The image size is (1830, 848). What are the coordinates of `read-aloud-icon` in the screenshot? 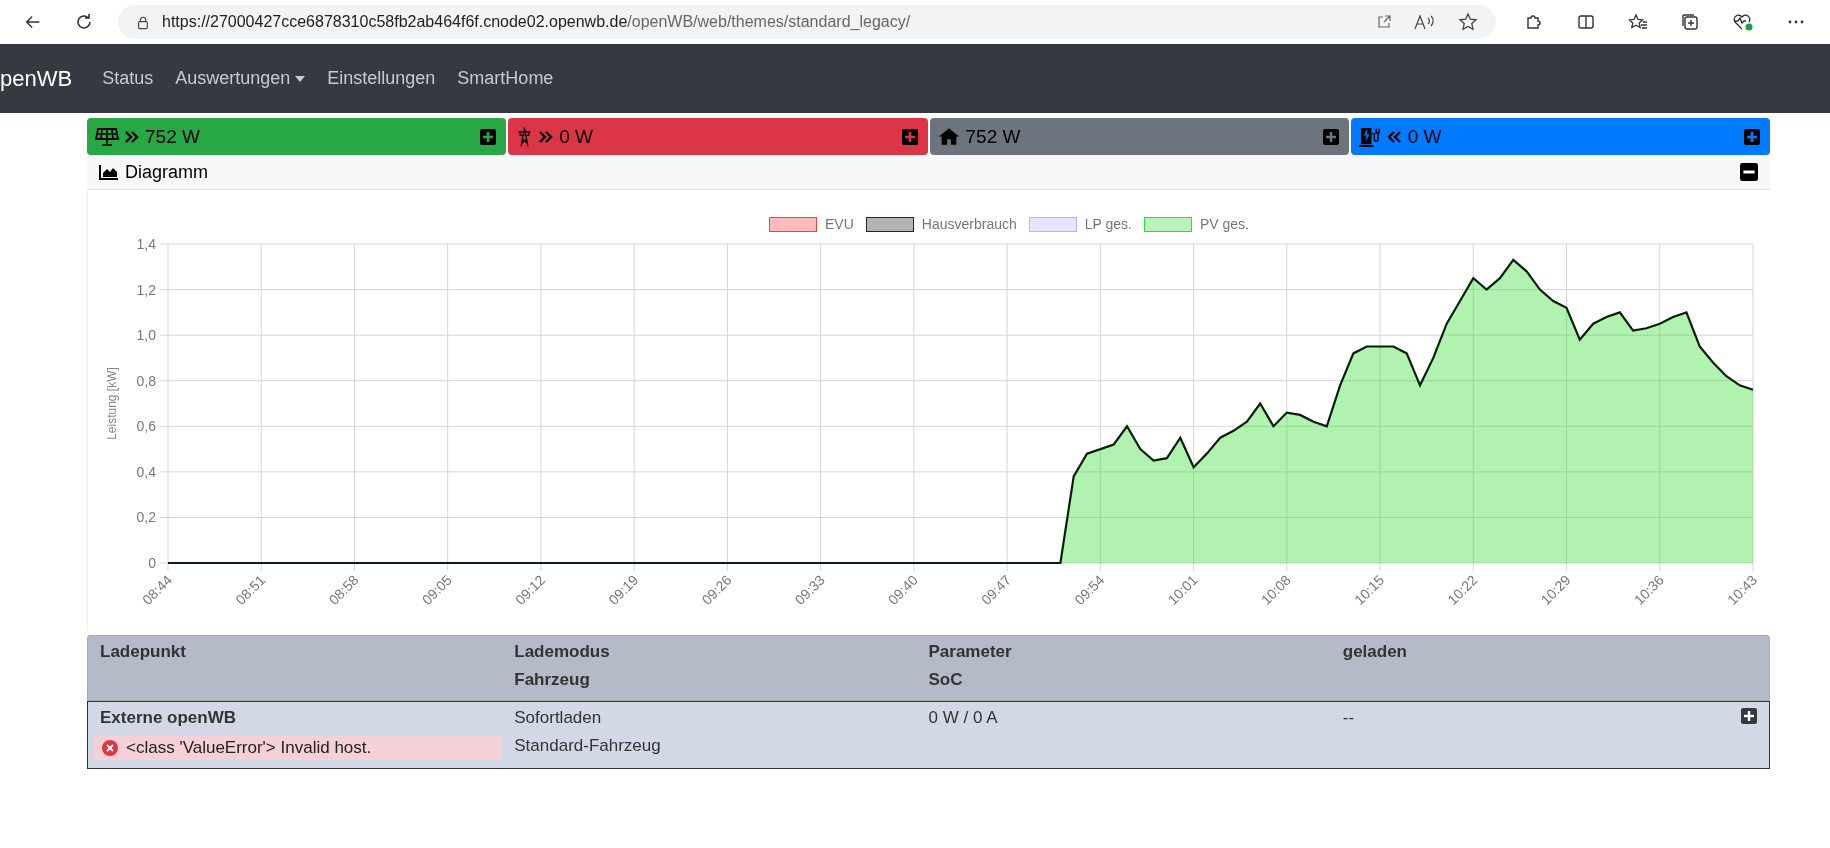 It's located at (1425, 22).